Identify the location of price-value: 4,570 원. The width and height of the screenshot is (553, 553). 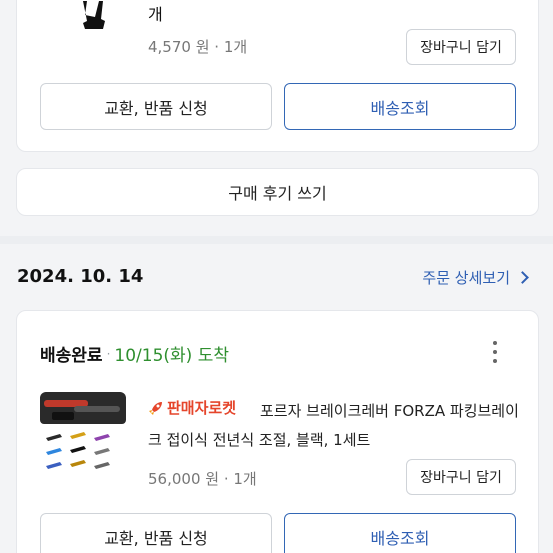
(179, 47).